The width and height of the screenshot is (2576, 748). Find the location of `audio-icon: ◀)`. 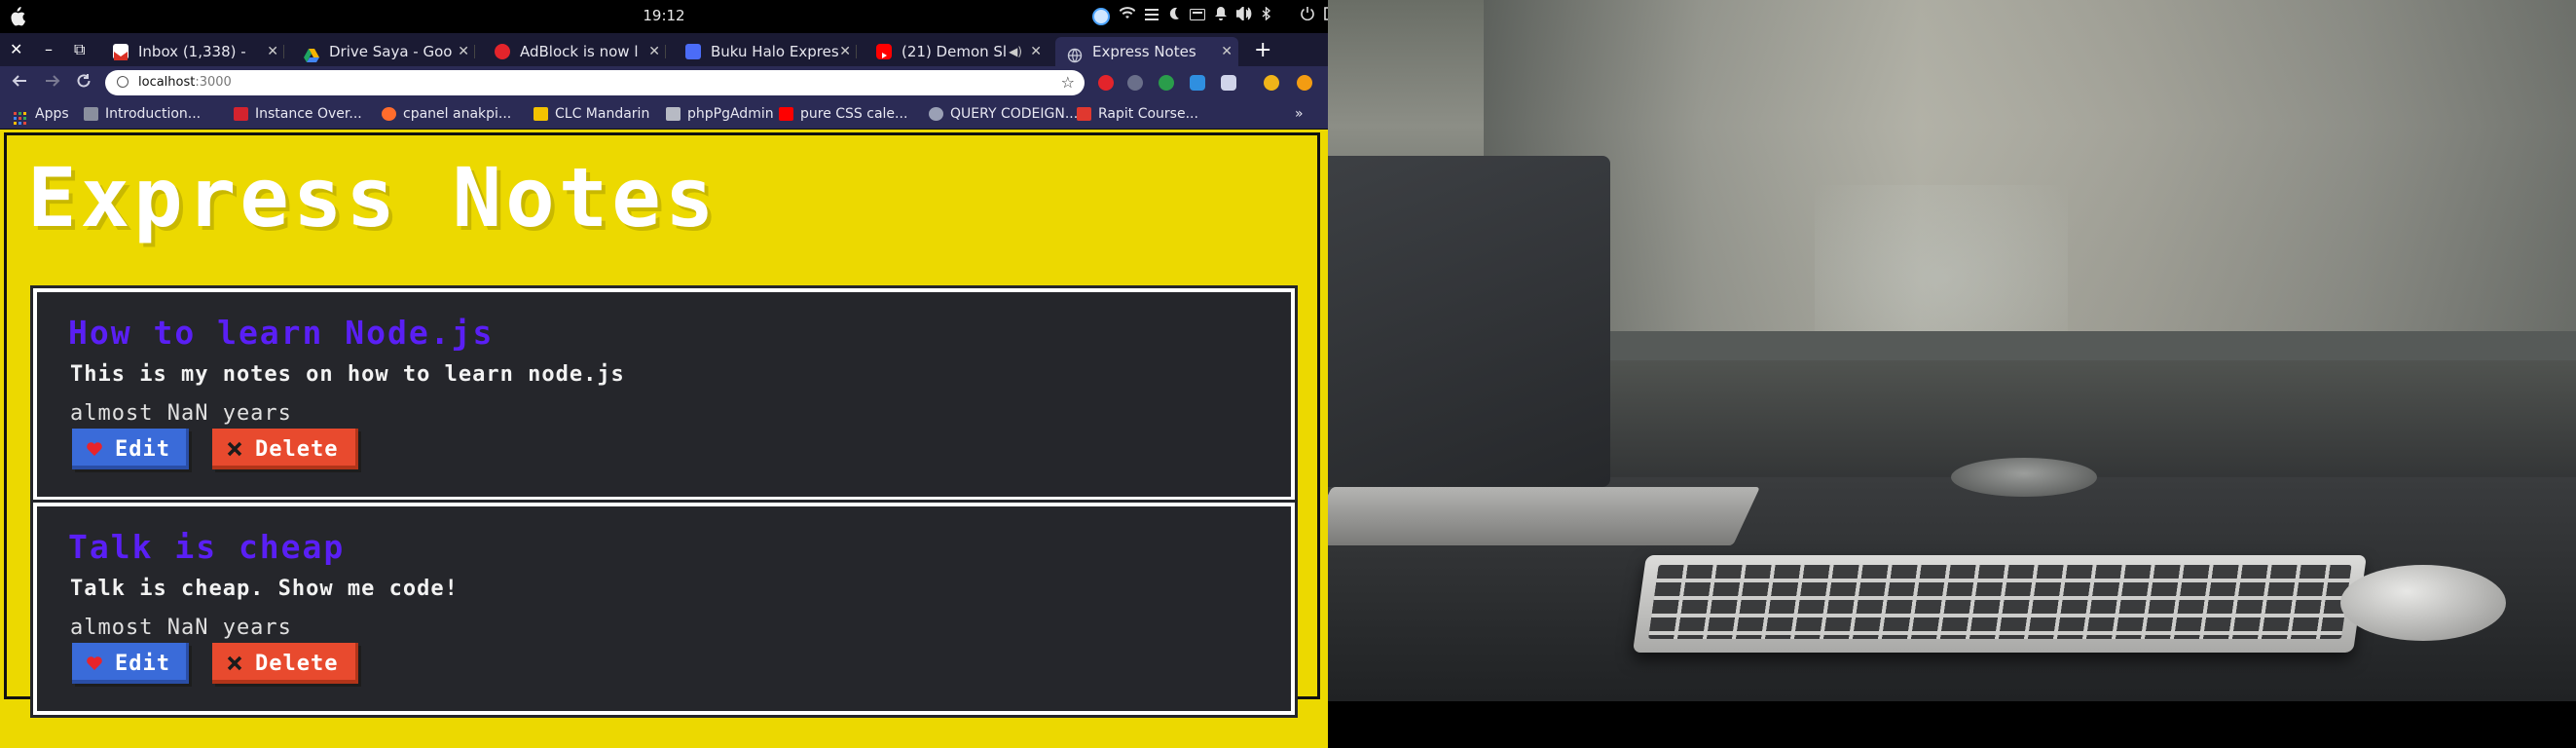

audio-icon: ◀) is located at coordinates (1015, 52).